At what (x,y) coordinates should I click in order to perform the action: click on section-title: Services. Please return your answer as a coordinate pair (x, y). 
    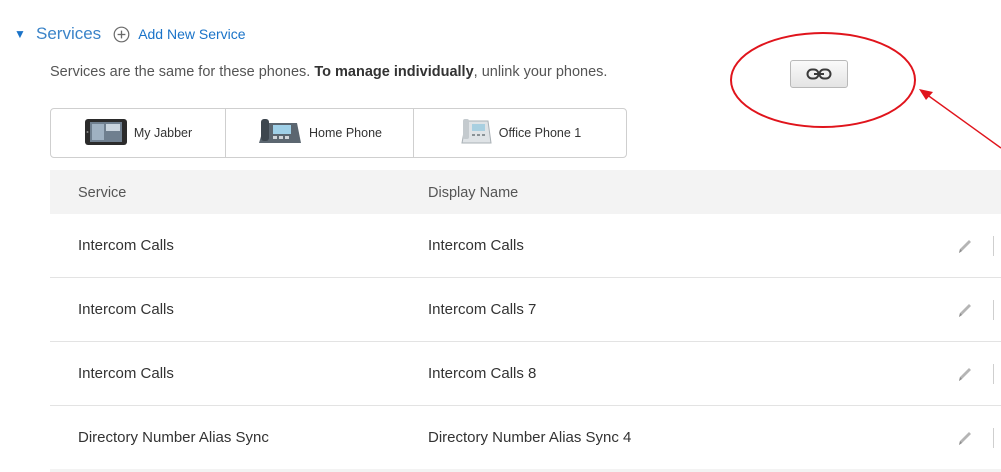
    Looking at the image, I should click on (69, 33).